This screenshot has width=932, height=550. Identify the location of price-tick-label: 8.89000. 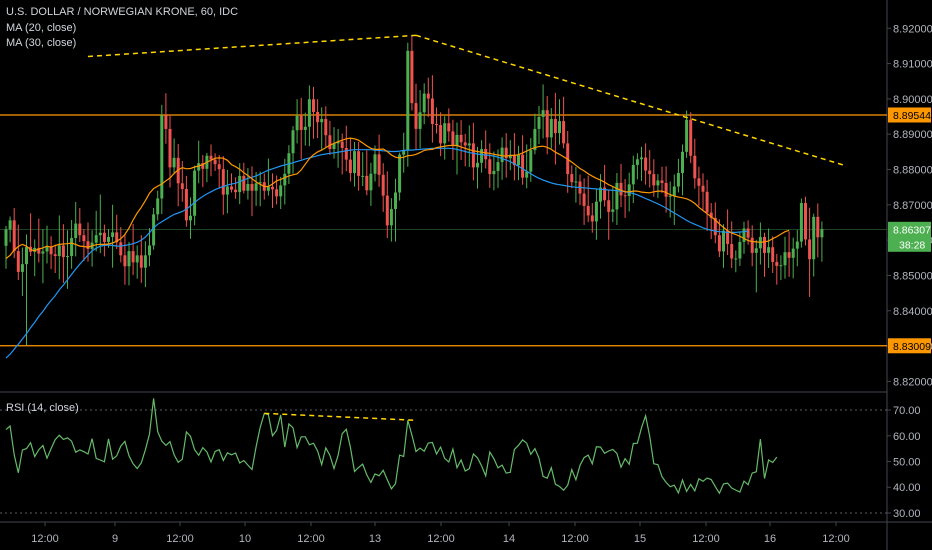
(912, 135).